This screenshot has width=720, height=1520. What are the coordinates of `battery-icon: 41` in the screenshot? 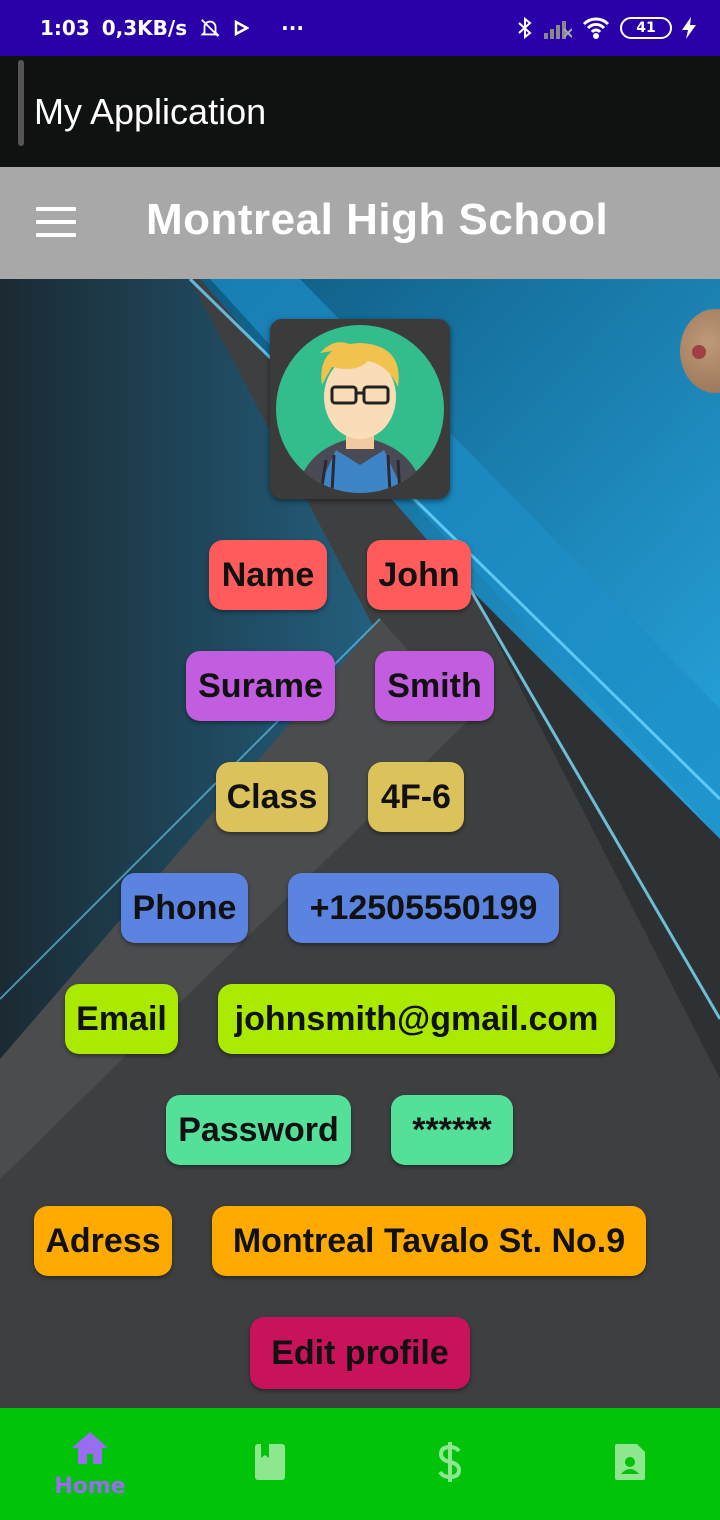 It's located at (646, 28).